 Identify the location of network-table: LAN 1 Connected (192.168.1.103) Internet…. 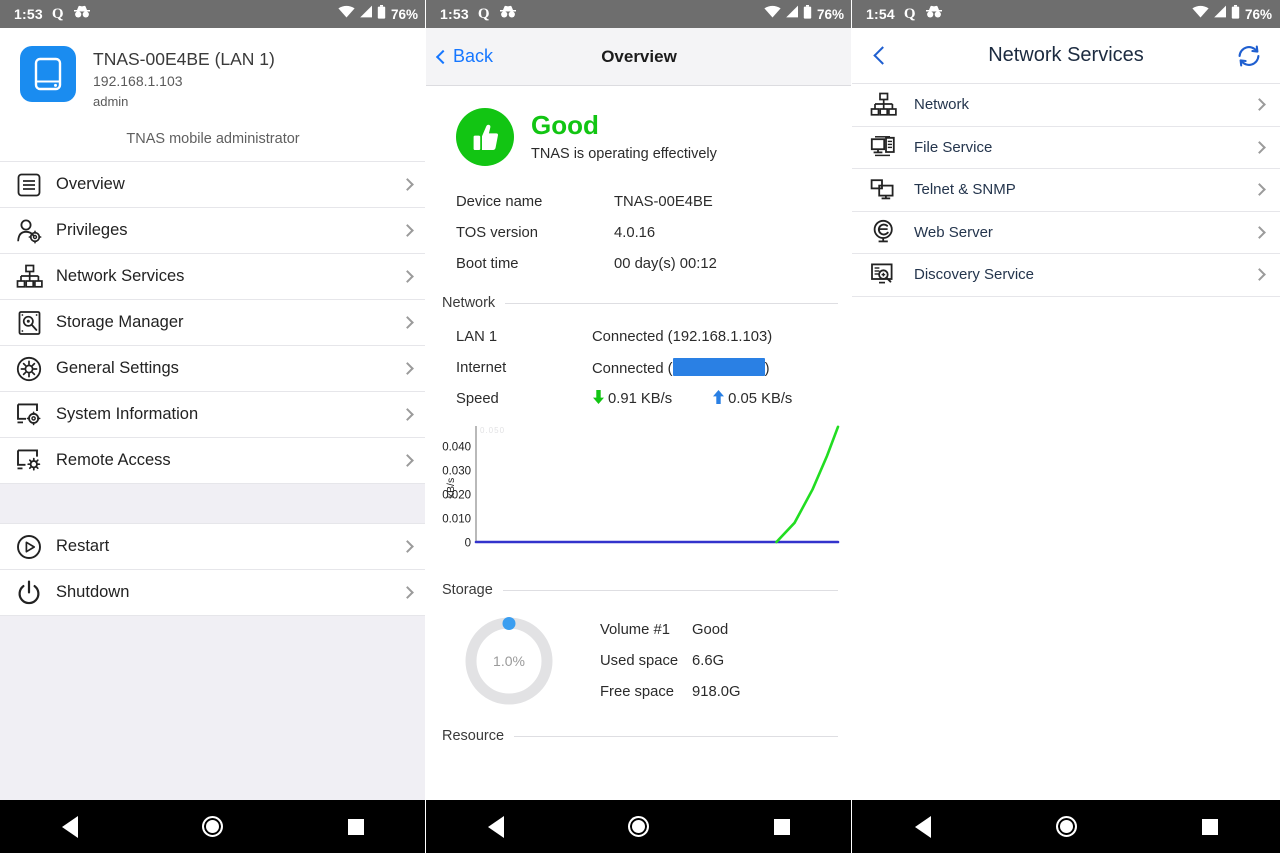
(639, 365).